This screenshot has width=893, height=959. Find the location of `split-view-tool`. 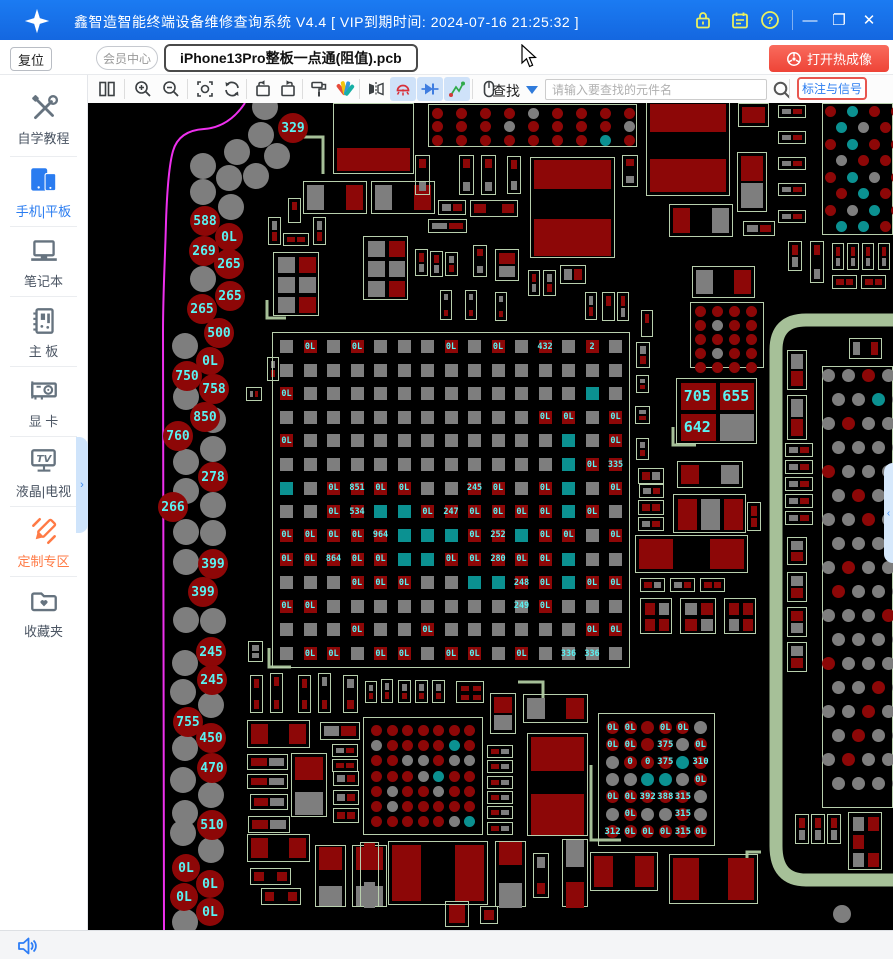

split-view-tool is located at coordinates (107, 89).